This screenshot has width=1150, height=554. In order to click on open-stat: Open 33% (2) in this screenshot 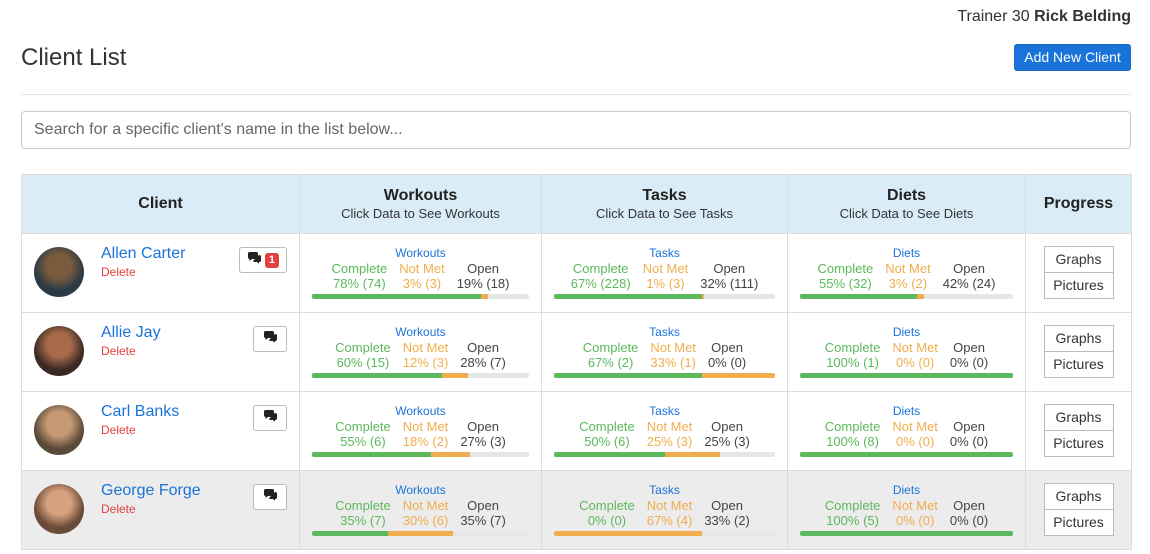, I will do `click(727, 513)`.